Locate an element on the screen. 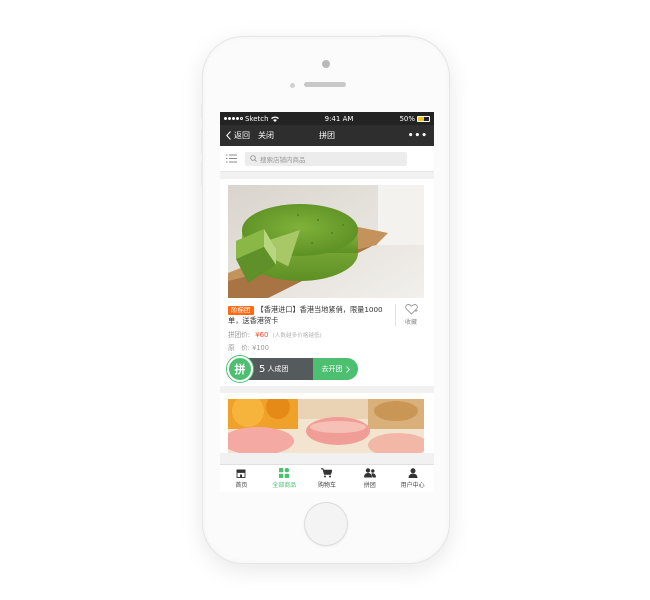 Image resolution: width=650 pixels, height=600 pixels. search-bar: 搜索店铺内商品 is located at coordinates (327, 159).